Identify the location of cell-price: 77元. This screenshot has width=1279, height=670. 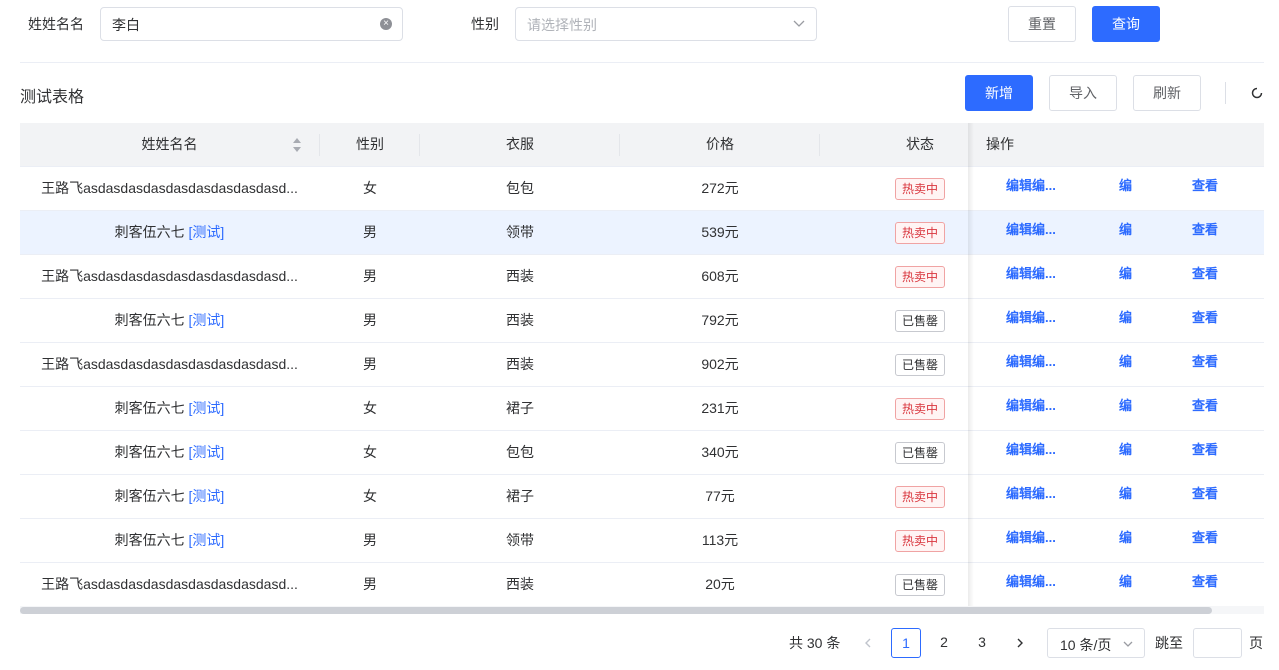
(720, 496).